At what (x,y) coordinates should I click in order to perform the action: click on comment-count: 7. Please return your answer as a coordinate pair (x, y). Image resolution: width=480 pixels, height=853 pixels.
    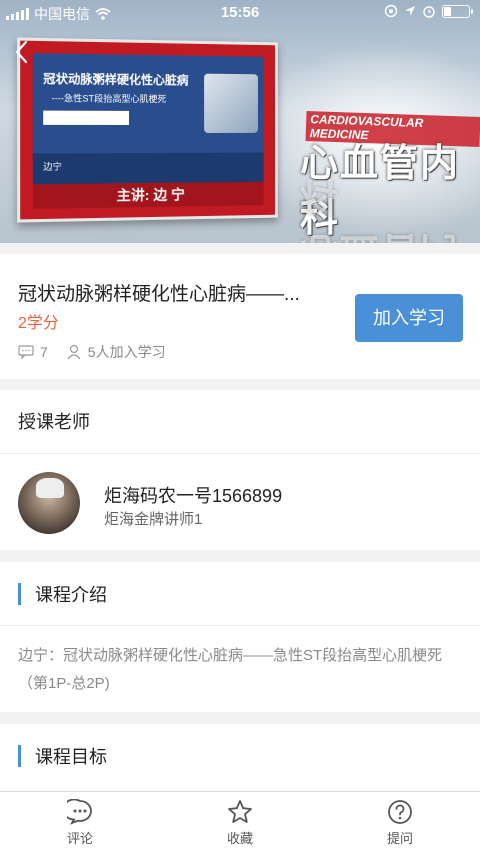
    Looking at the image, I should click on (44, 352).